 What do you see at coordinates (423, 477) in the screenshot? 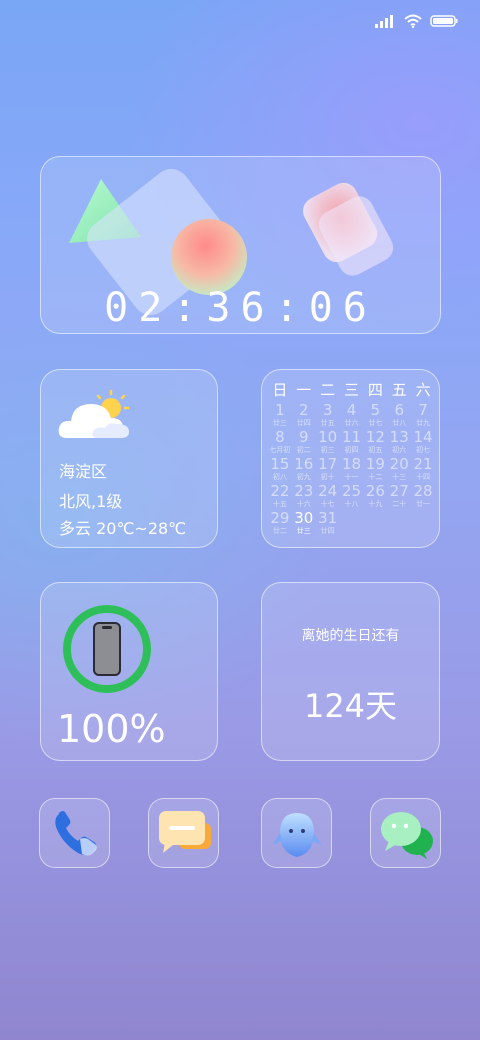
I see `calendar-lunar-date: 十四` at bounding box center [423, 477].